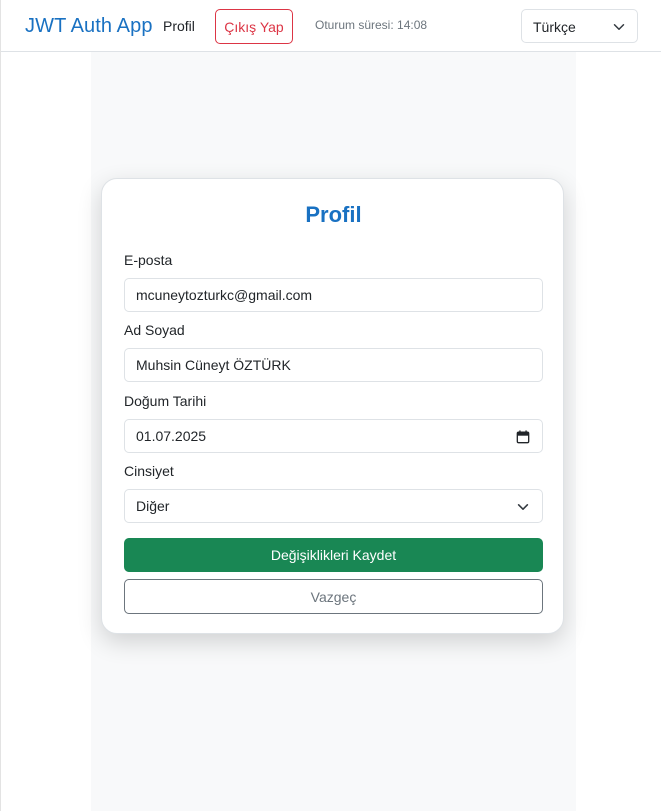  I want to click on language-select-value: Türkçe, so click(554, 27).